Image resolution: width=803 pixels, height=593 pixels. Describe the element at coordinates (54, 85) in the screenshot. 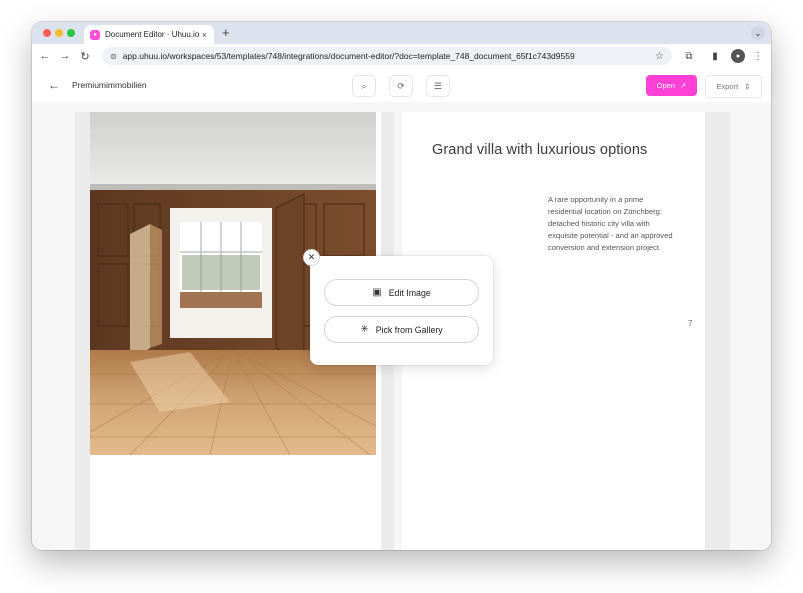

I see `arrow-left-icon: ←` at that location.